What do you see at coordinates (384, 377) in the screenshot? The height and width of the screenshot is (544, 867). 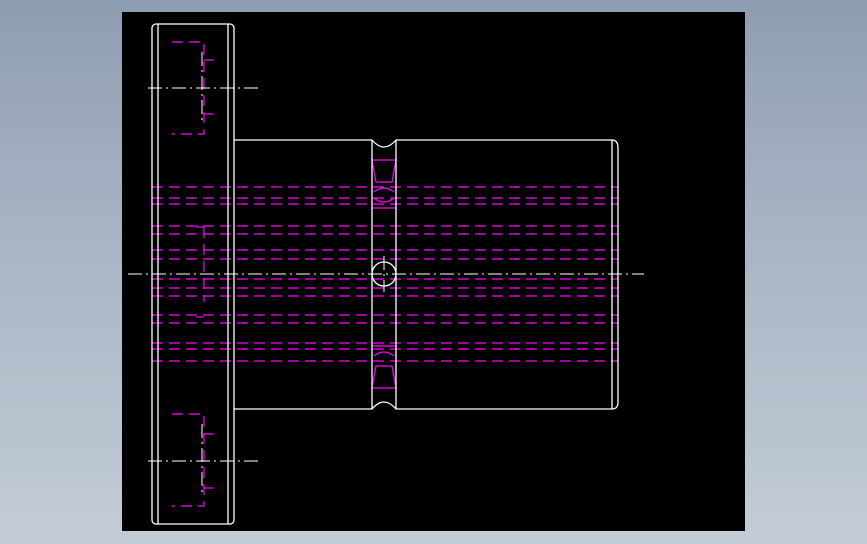 I see `groove-hidden-lower` at bounding box center [384, 377].